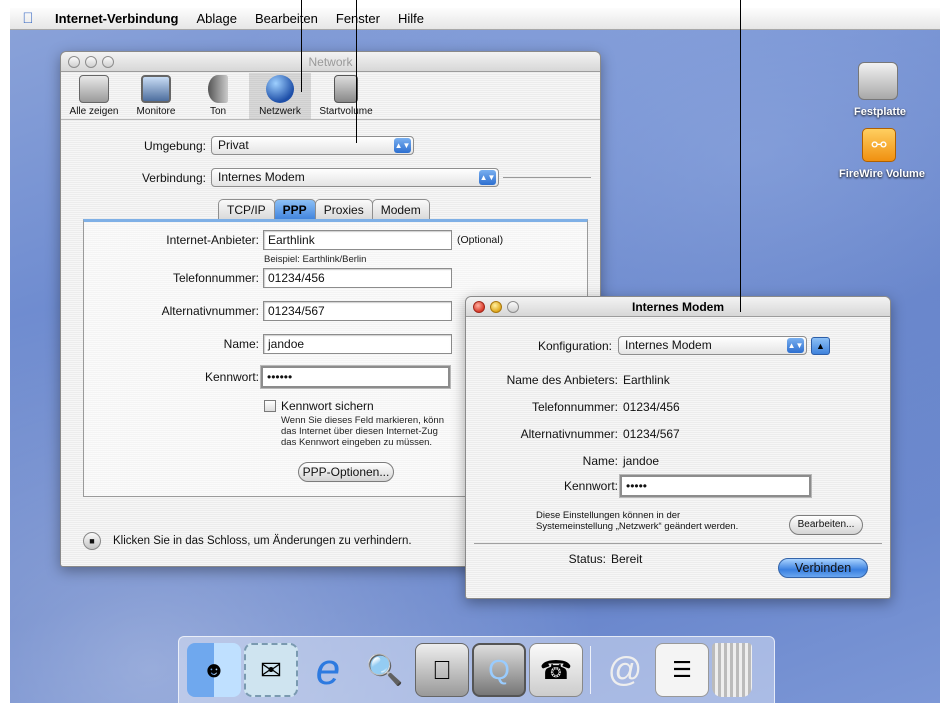 This screenshot has width=940, height=703. I want to click on speaker-icon, so click(218, 89).